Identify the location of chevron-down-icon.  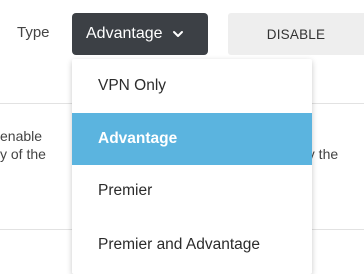
(177, 34).